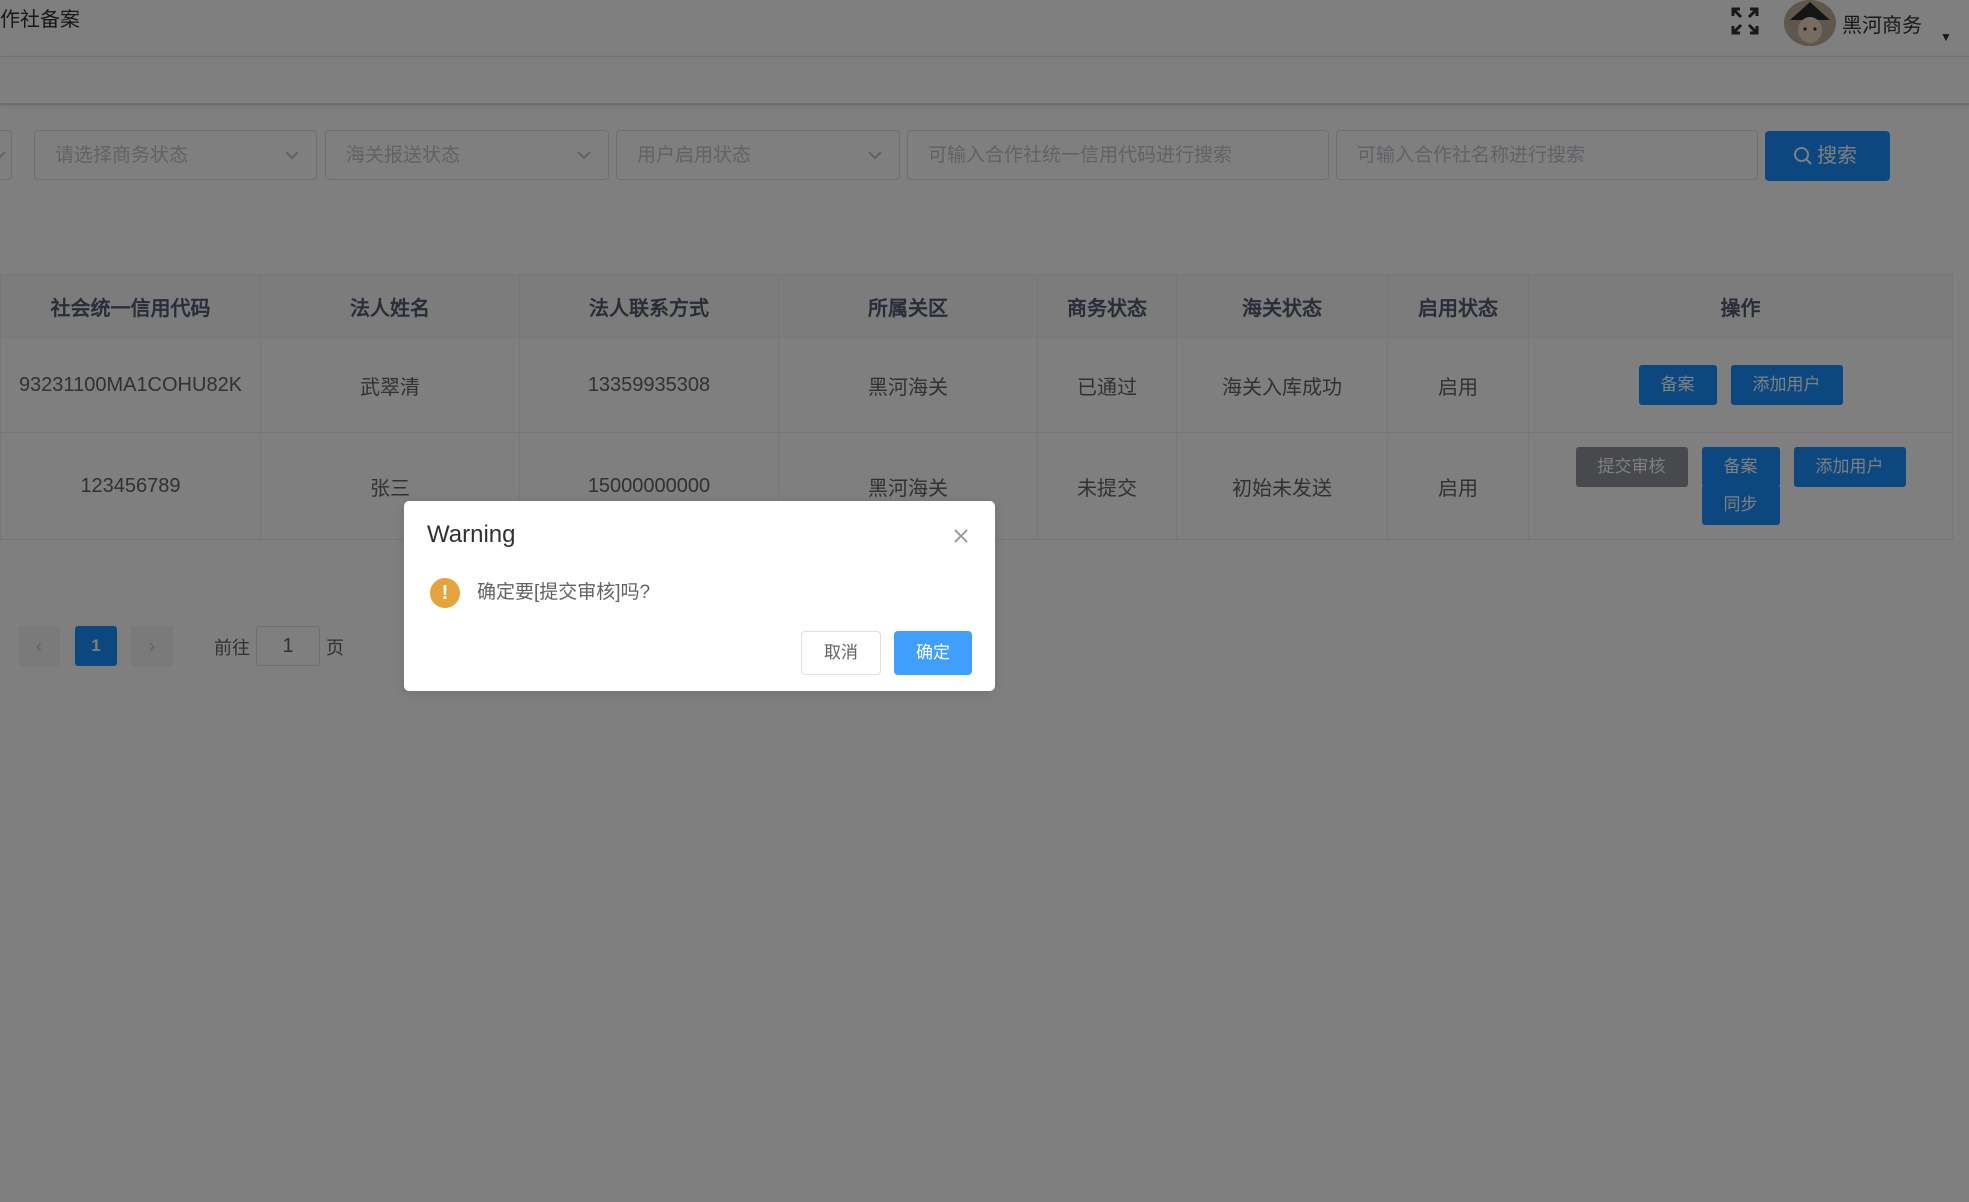  I want to click on close-icon, so click(961, 536).